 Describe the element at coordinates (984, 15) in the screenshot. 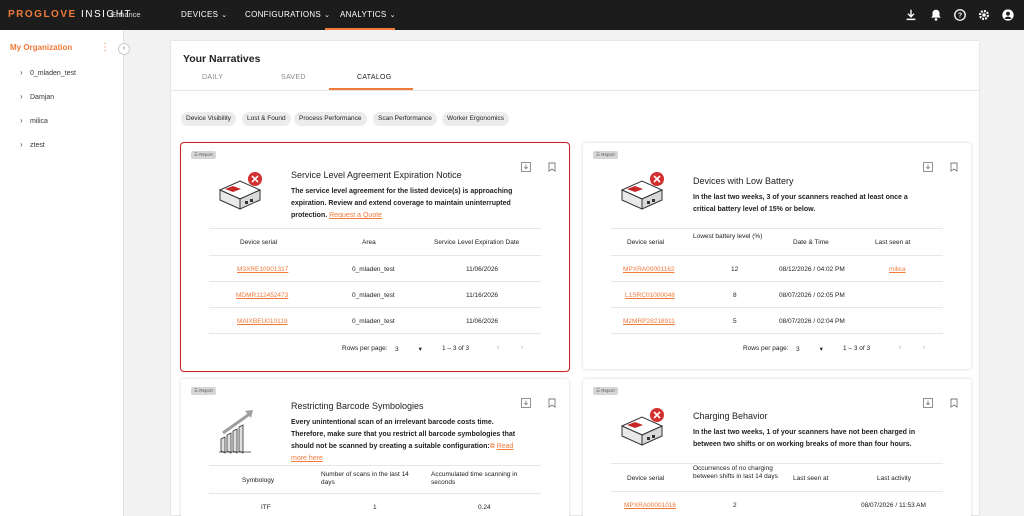

I see `gear-icon` at that location.